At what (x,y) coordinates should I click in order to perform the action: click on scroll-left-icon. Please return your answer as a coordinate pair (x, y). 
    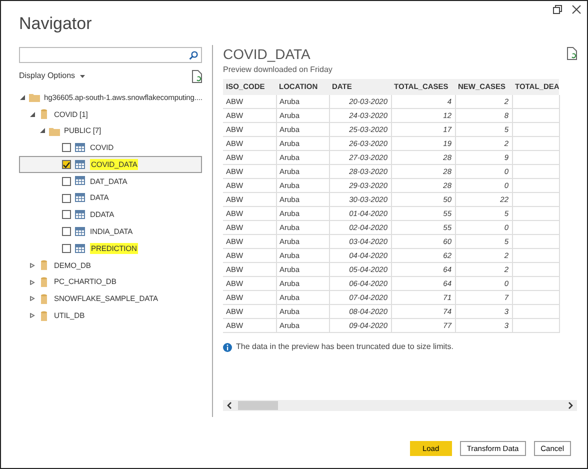
    Looking at the image, I should click on (229, 405).